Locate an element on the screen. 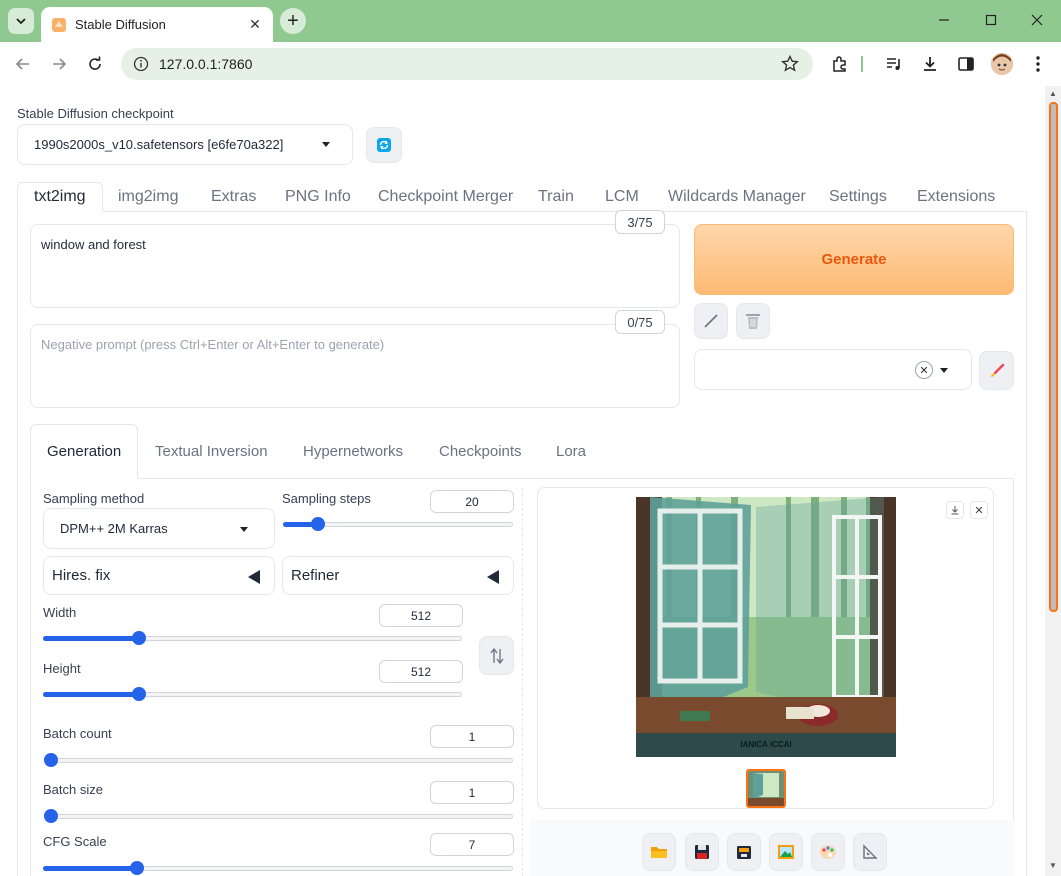 The height and width of the screenshot is (876, 1061). forward-button is located at coordinates (59, 64).